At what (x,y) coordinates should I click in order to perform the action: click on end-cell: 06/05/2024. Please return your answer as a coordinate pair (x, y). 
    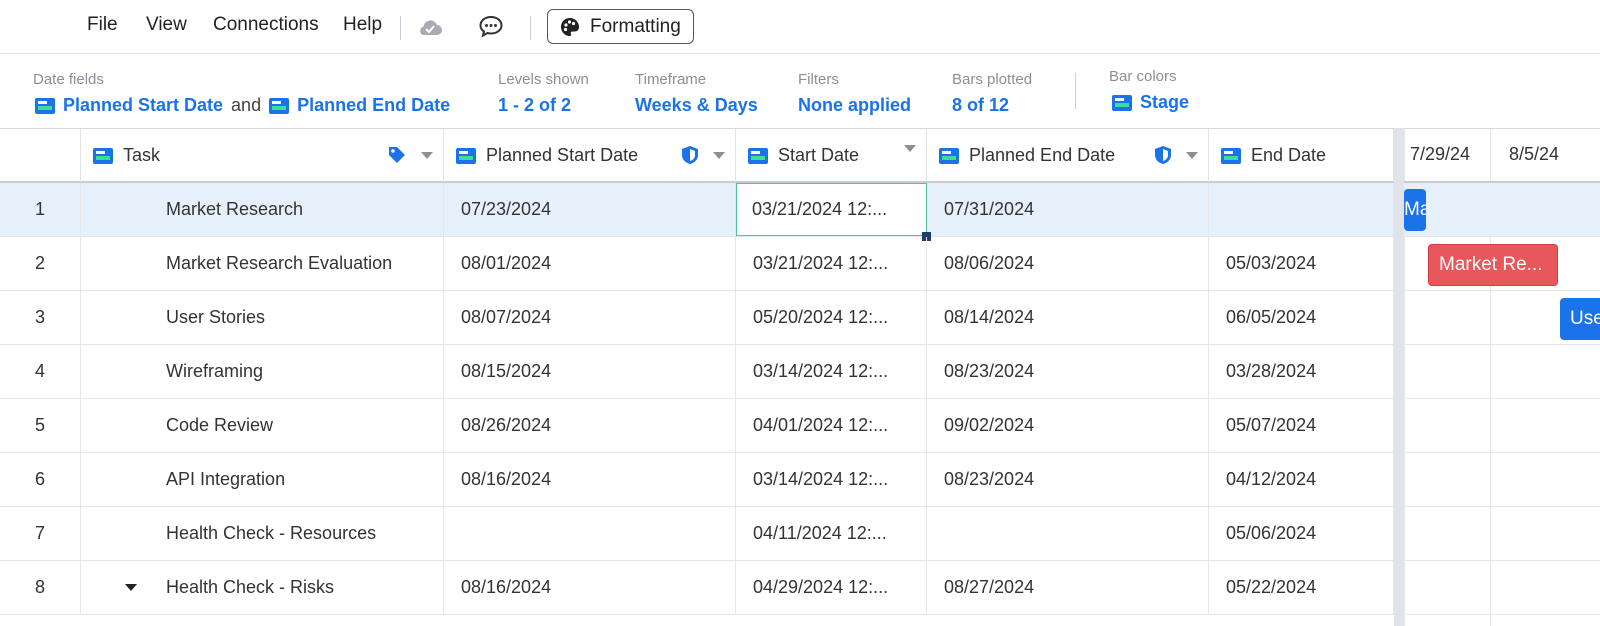
    Looking at the image, I should click on (1301, 317).